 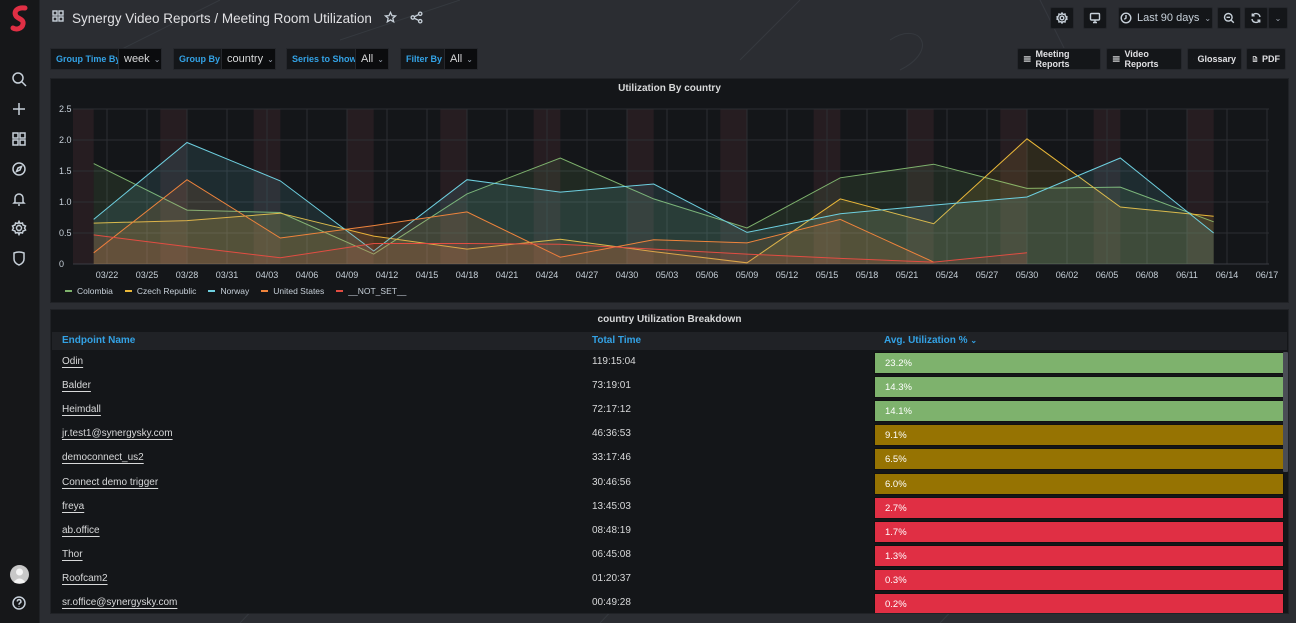 I want to click on sidebar, so click(x=20, y=311).